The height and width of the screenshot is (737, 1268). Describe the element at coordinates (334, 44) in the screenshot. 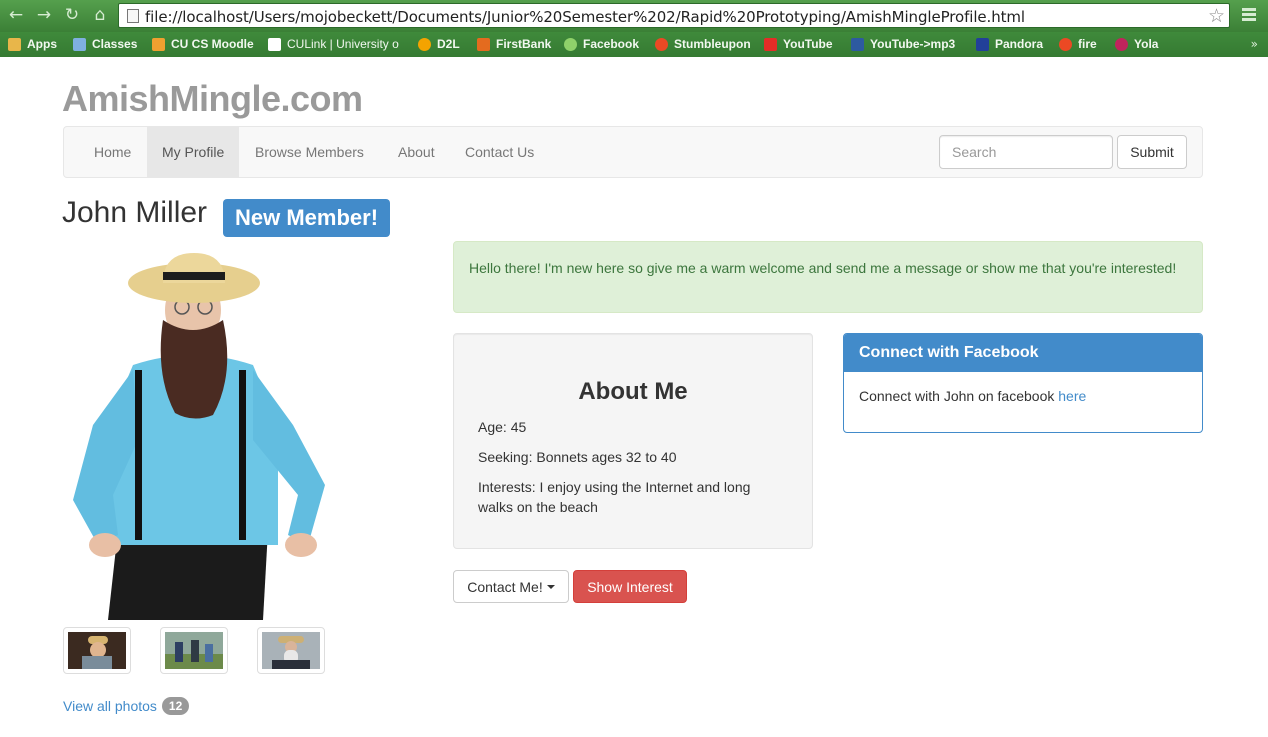

I see `bookmark-culink: CULink | University o` at that location.